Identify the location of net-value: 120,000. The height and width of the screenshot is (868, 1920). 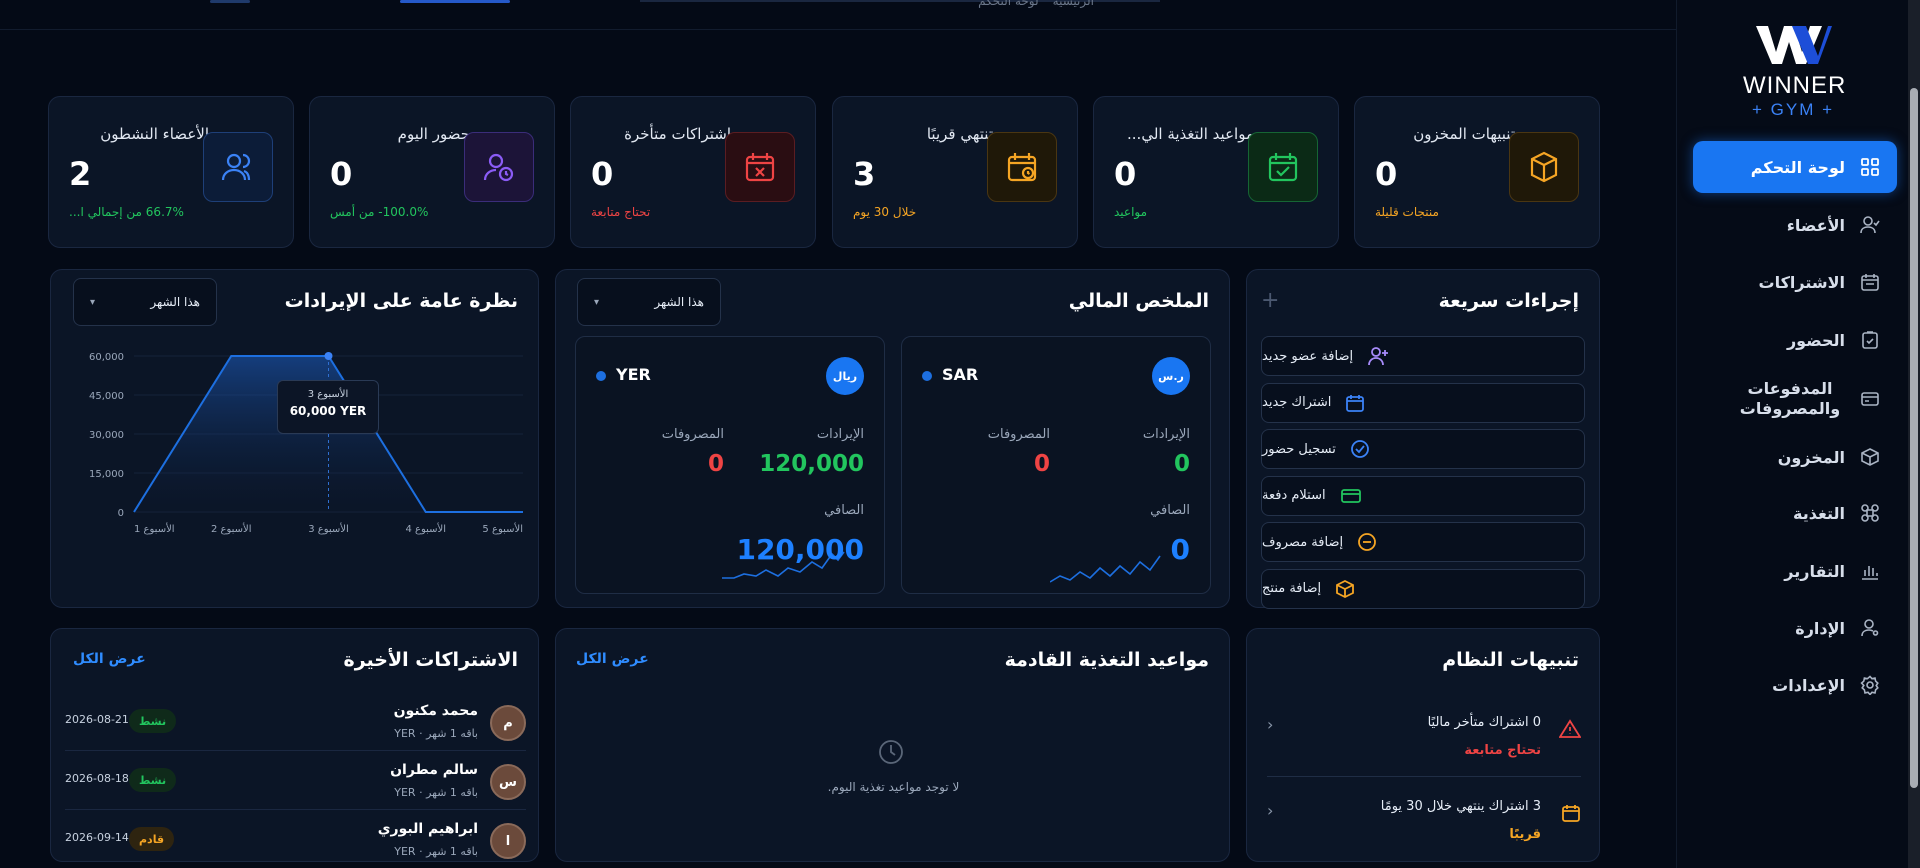
(800, 549).